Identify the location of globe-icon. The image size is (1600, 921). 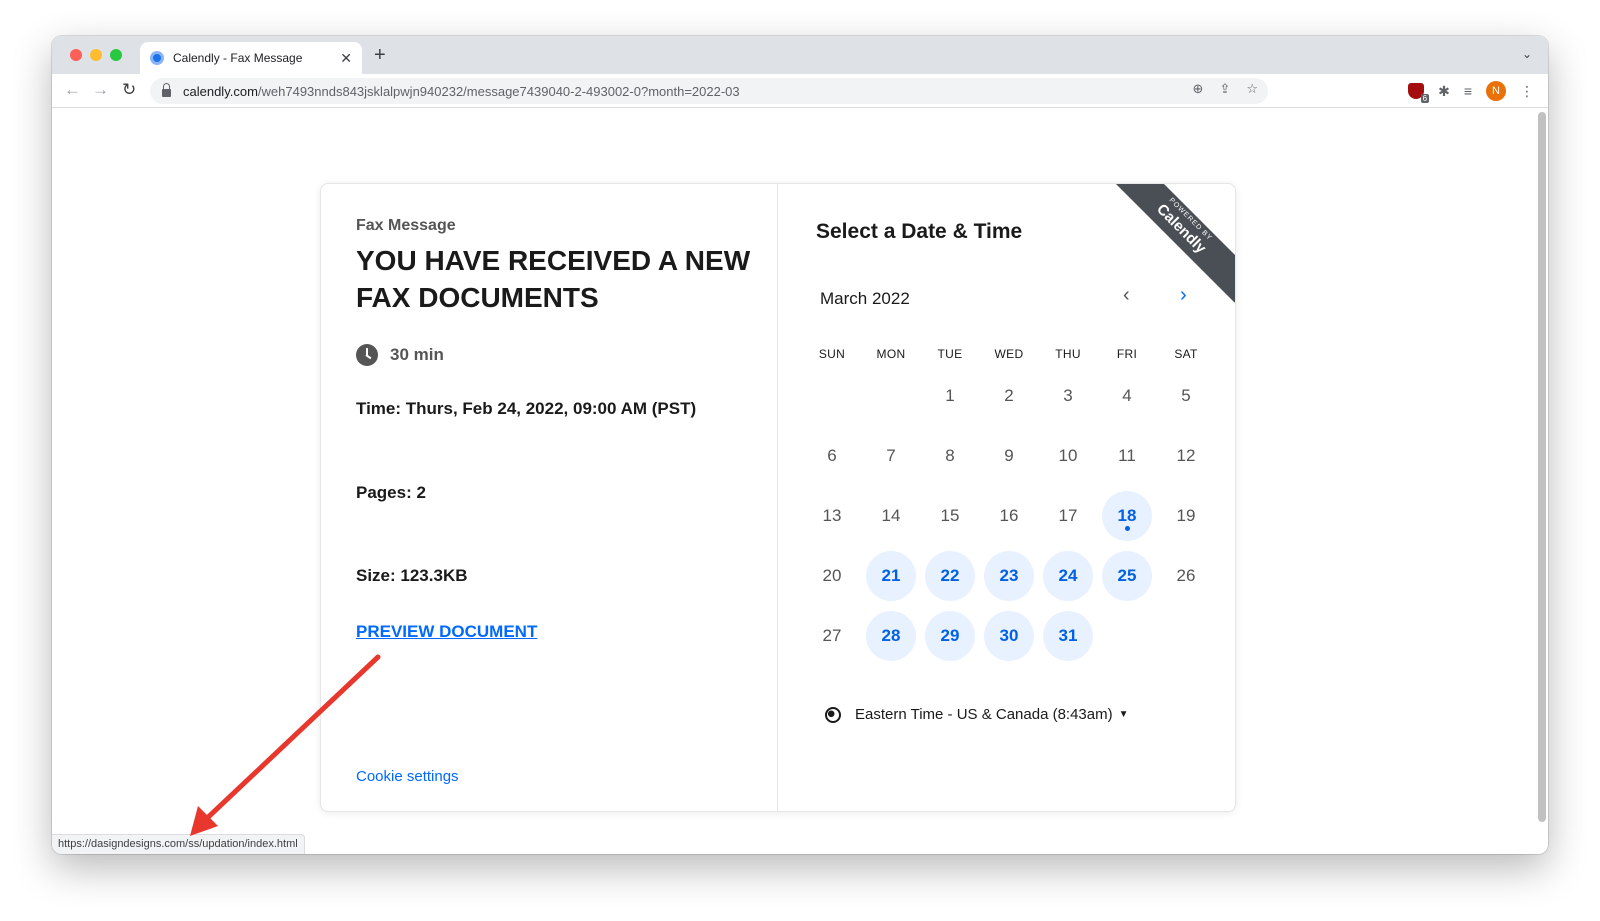
(833, 714).